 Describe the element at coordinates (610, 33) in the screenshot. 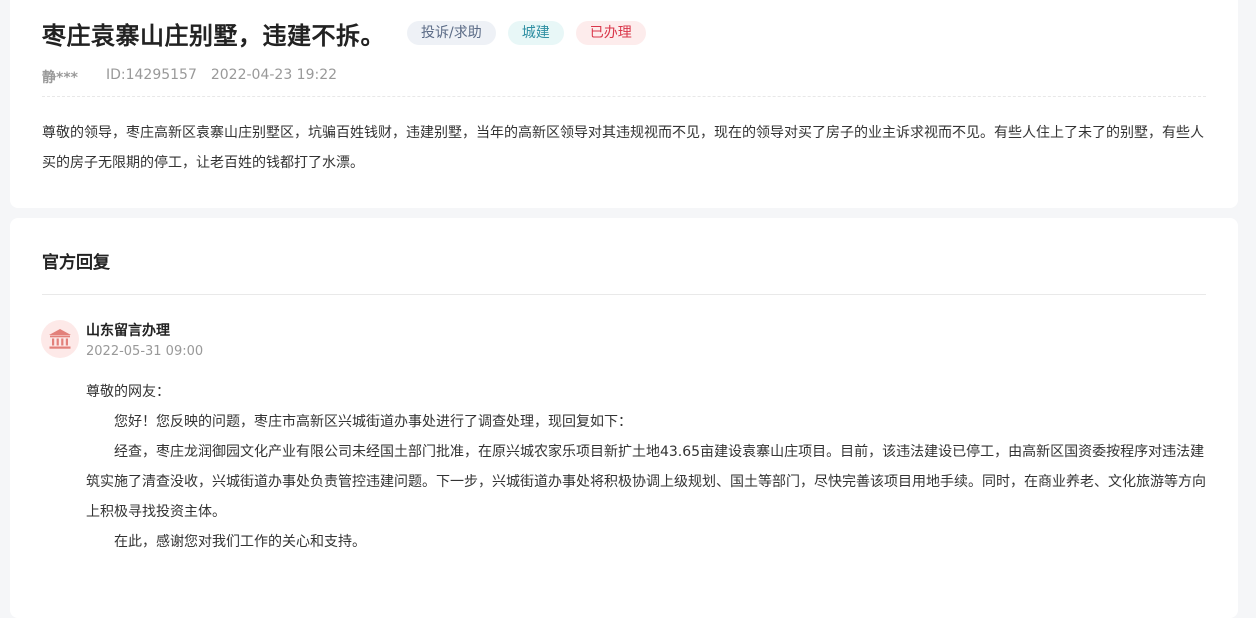

I see `status-badge: 已办理` at that location.